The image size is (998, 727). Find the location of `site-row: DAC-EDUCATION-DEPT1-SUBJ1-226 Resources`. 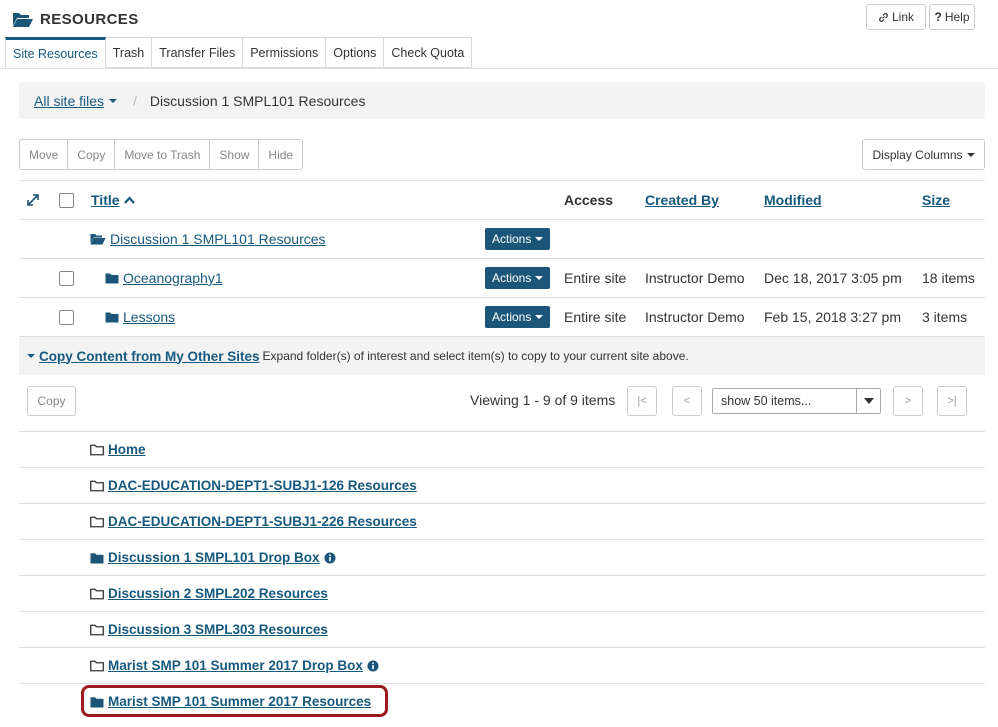

site-row: DAC-EDUCATION-DEPT1-SUBJ1-226 Resources is located at coordinates (502, 521).